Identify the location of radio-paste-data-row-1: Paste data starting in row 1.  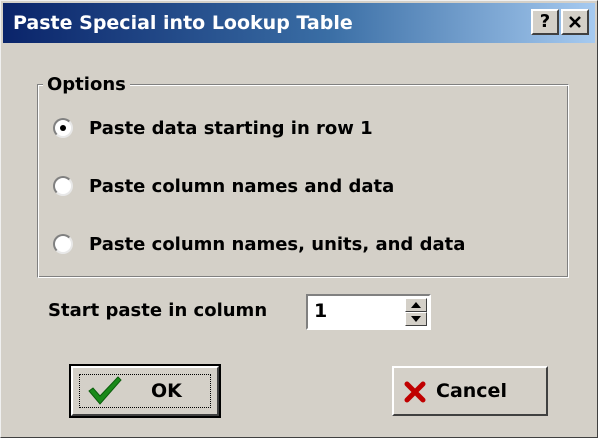
(213, 128).